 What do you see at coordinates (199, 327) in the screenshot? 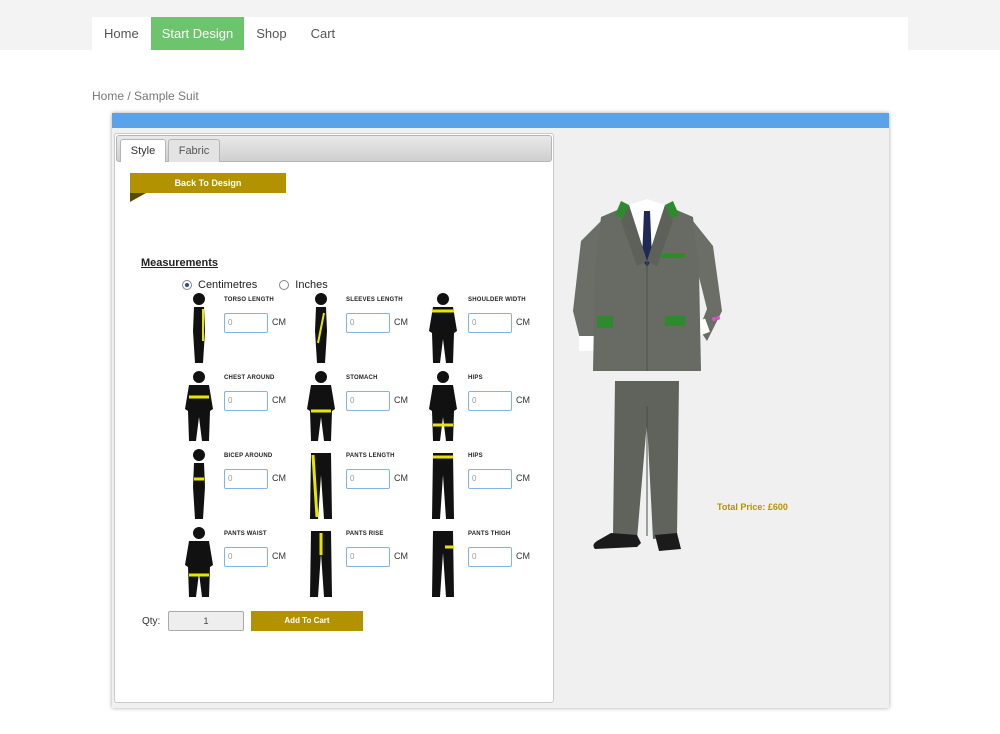
I see `torso-length-figure-icon` at bounding box center [199, 327].